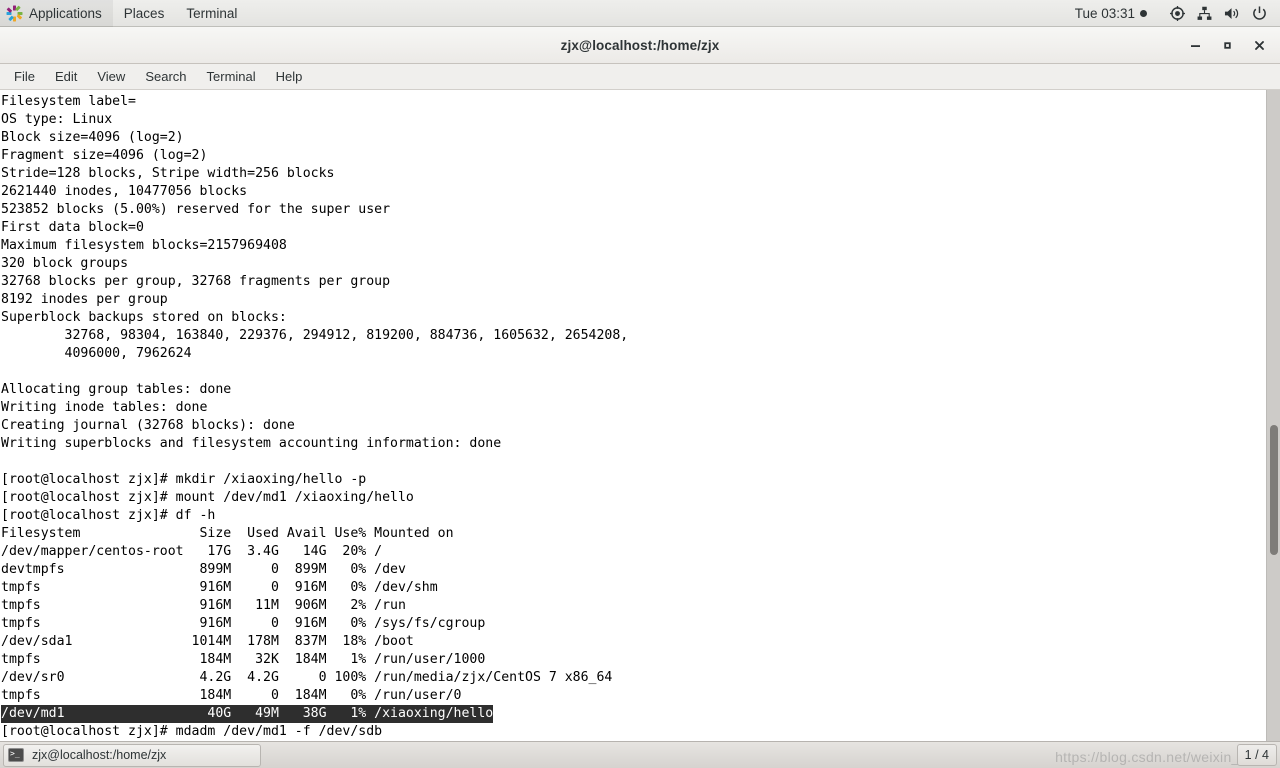  What do you see at coordinates (92, 137) in the screenshot?
I see `terminal-line: Block size=4096 (log=2)` at bounding box center [92, 137].